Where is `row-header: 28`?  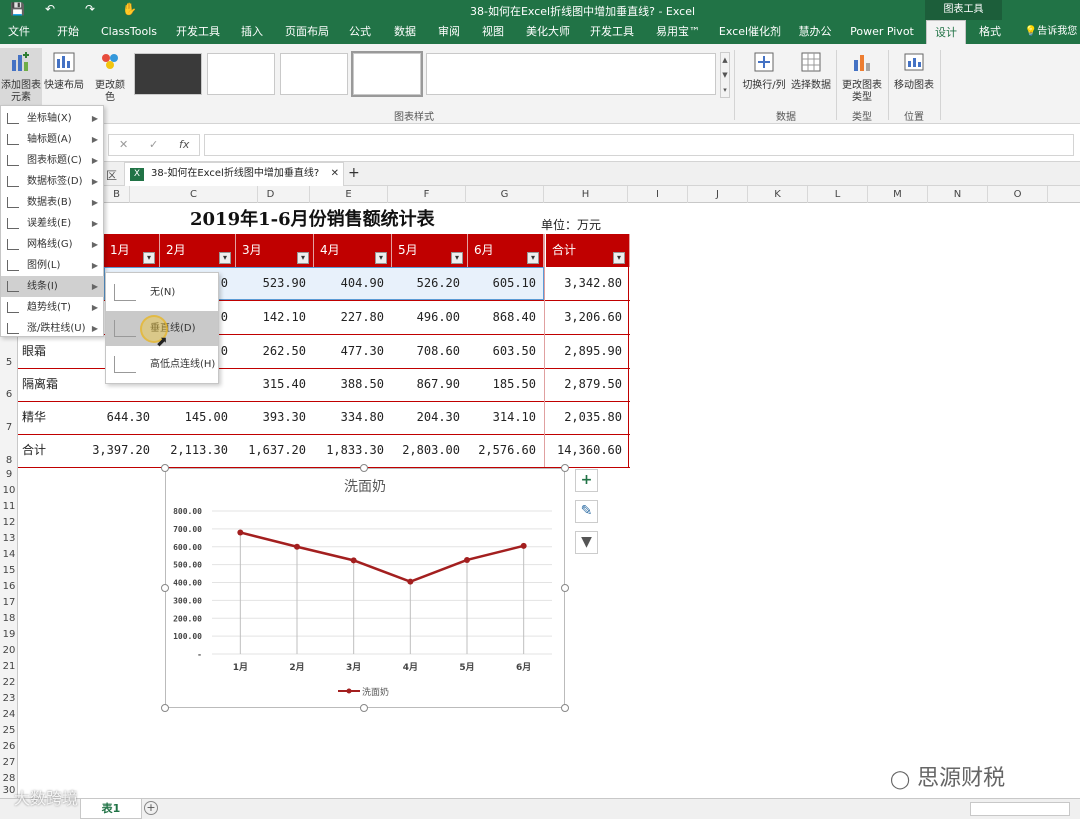
row-header: 28 is located at coordinates (9, 778).